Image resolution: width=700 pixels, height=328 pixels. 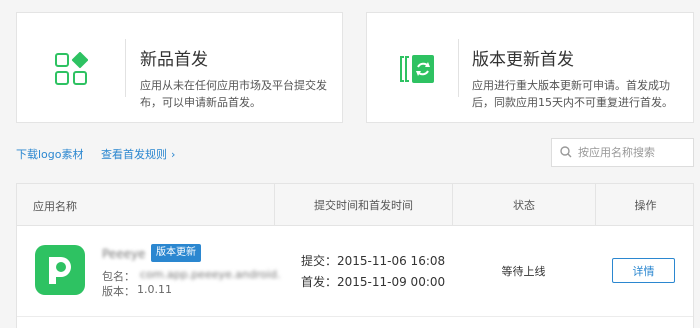 I want to click on new-launch-title: 新品首发, so click(x=174, y=60).